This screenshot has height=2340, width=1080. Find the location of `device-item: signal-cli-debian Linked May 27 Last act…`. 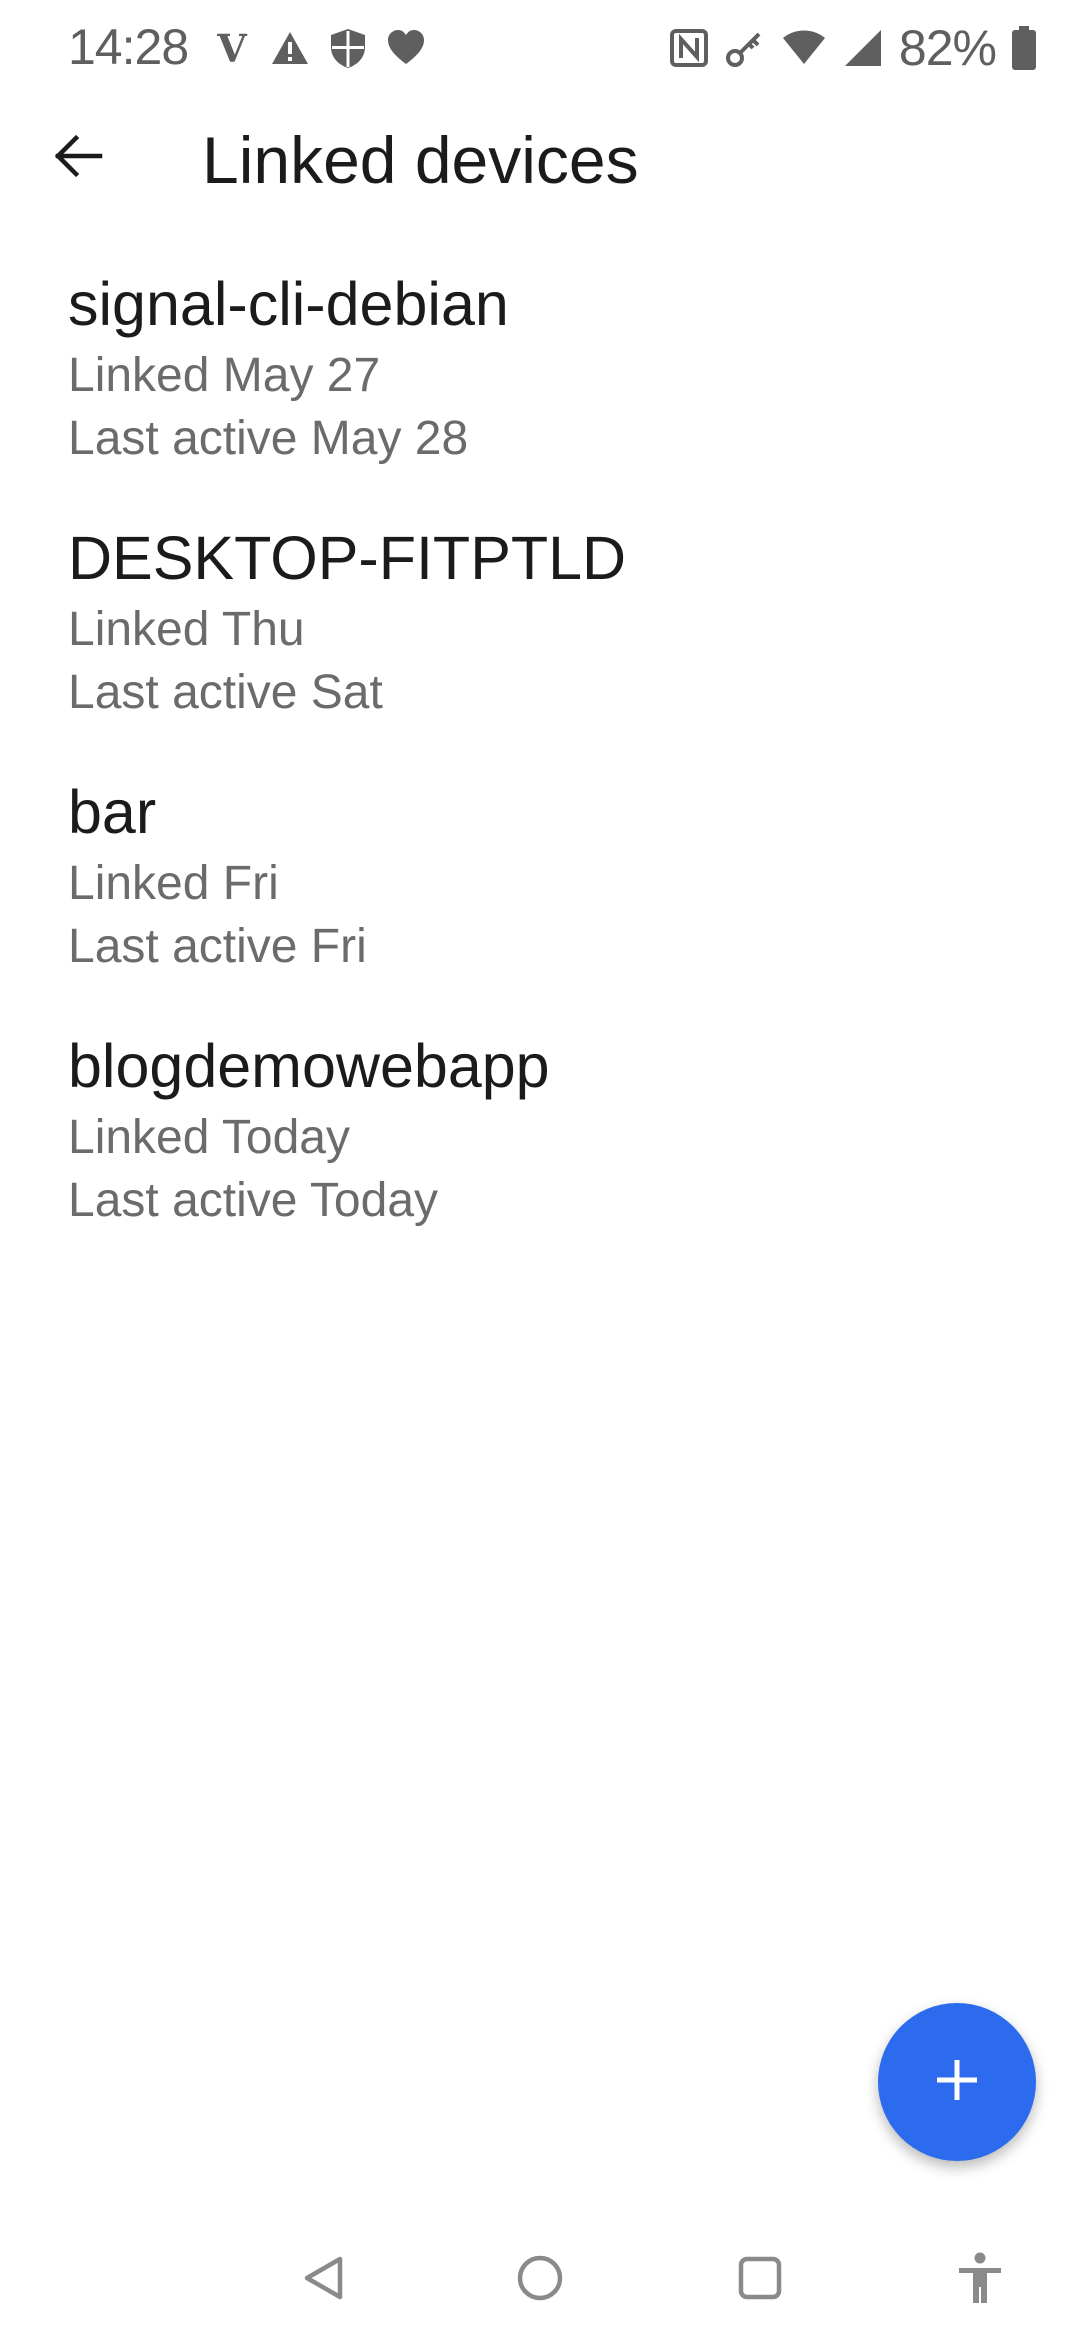

device-item: signal-cli-debian Linked May 27 Last act… is located at coordinates (540, 391).